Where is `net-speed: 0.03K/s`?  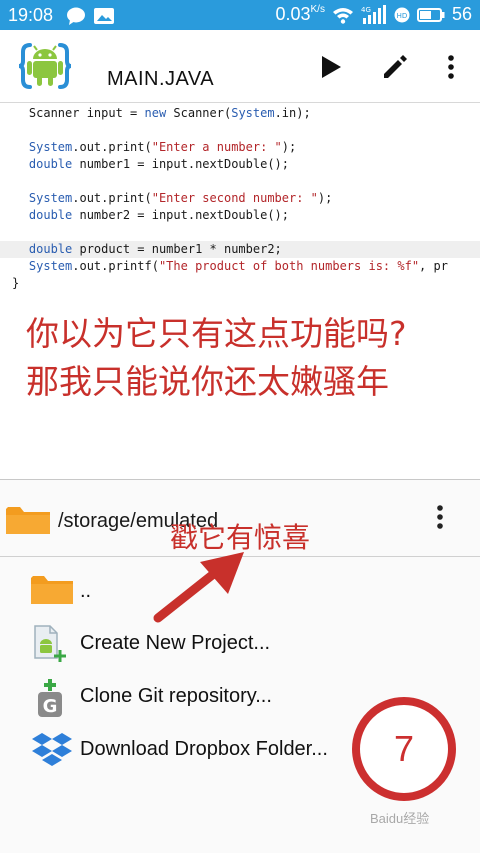 net-speed: 0.03K/s is located at coordinates (300, 14).